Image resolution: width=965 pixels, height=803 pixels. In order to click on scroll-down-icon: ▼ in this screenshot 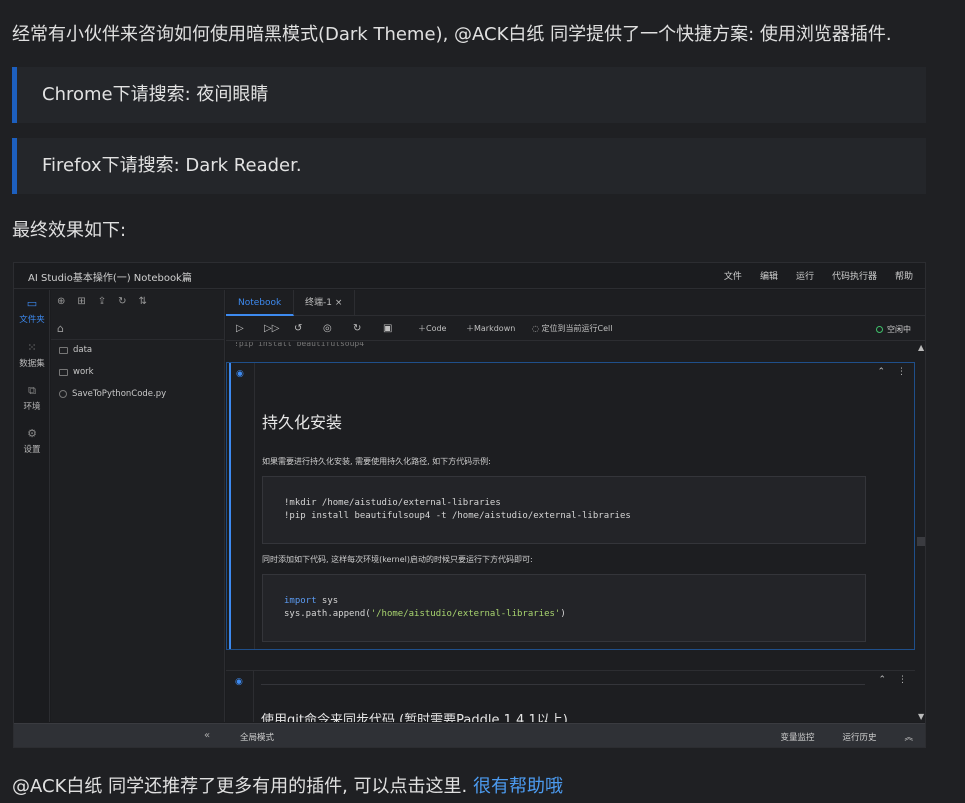, I will do `click(921, 716)`.